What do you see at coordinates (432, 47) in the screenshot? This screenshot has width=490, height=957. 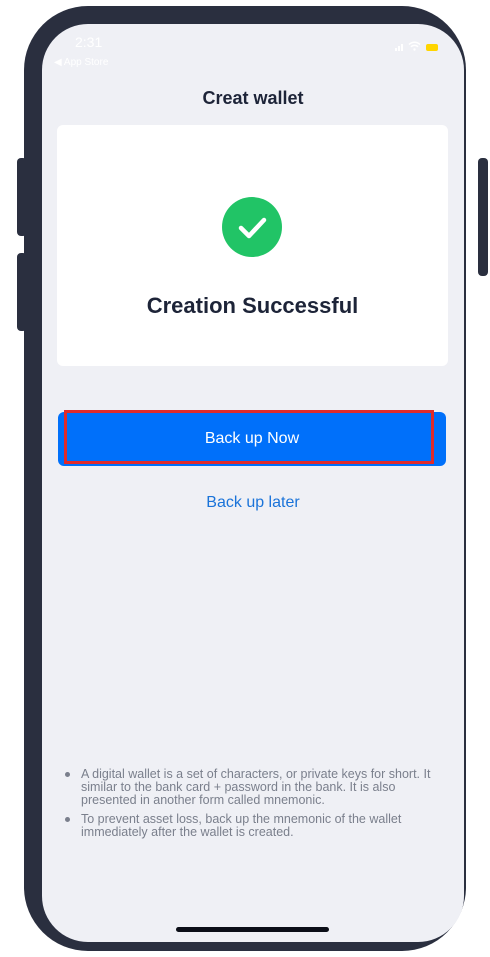 I see `battery-icon` at bounding box center [432, 47].